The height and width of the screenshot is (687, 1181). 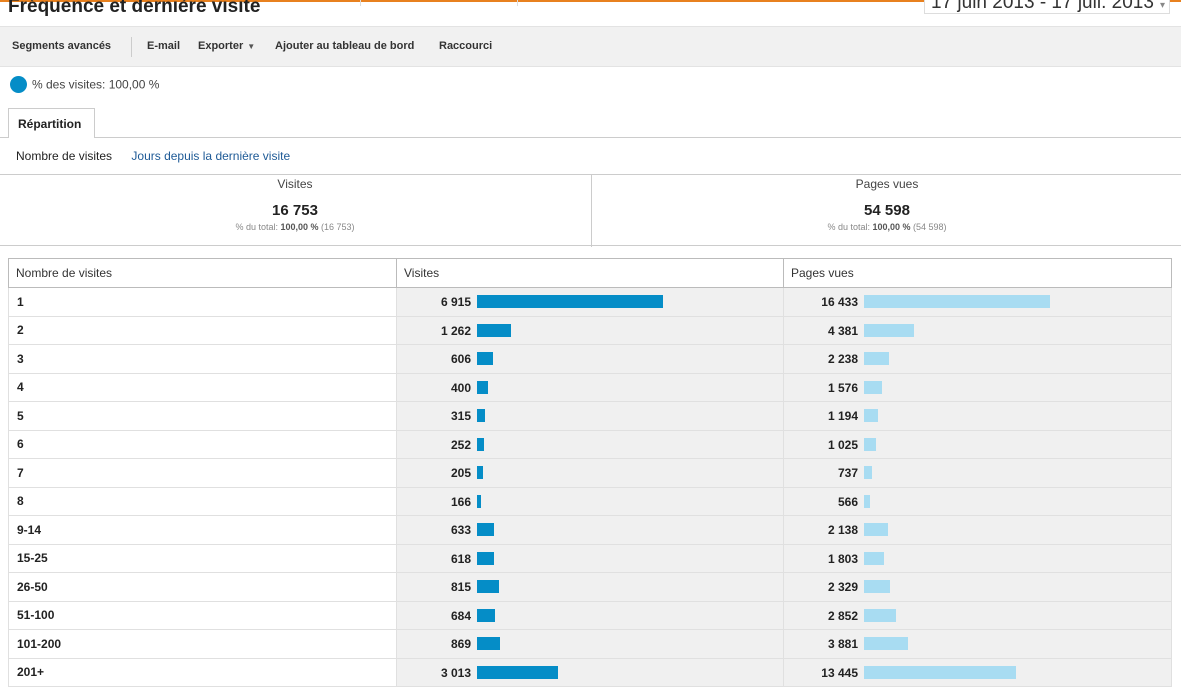 What do you see at coordinates (299, 227) in the screenshot?
I see `pct-value: 100,00 %` at bounding box center [299, 227].